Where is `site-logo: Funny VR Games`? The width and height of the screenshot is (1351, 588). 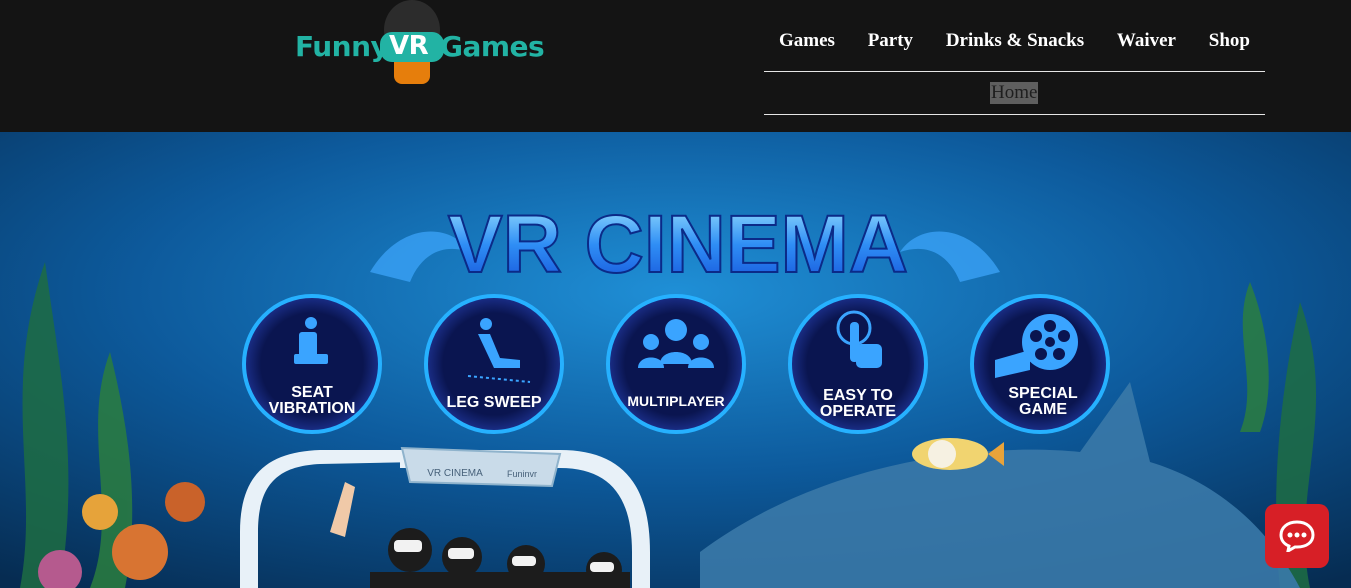 site-logo: Funny VR Games is located at coordinates (418, 45).